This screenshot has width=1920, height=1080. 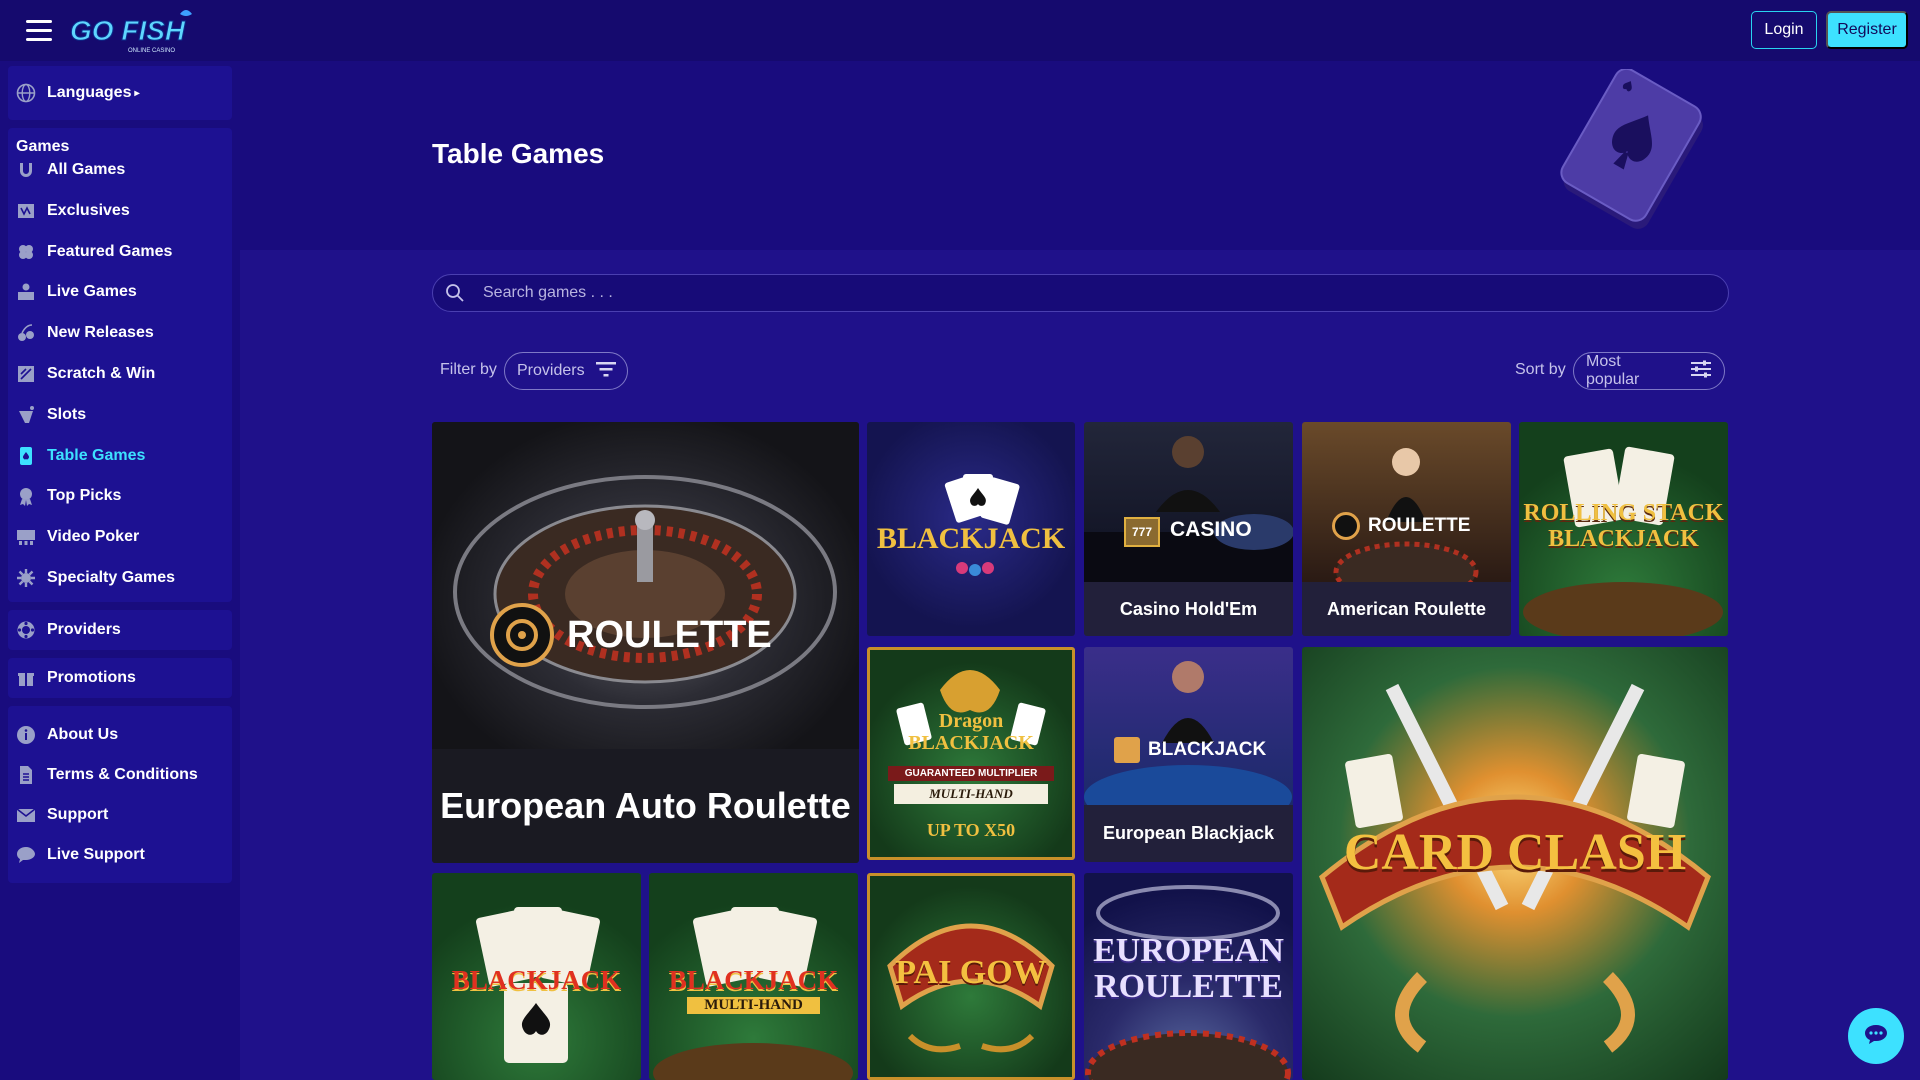 What do you see at coordinates (68, 496) in the screenshot?
I see `sidebar-item-top-picks: Top Picks` at bounding box center [68, 496].